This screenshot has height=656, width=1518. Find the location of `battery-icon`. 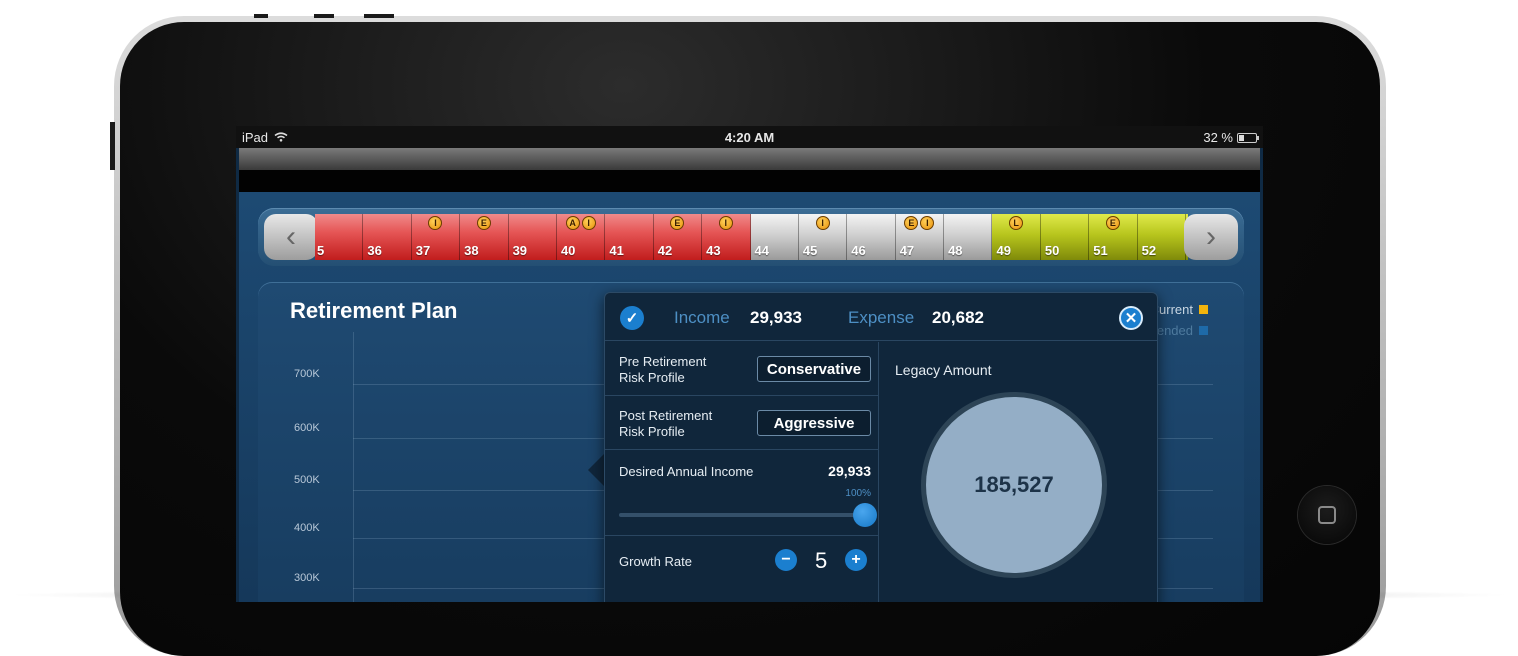

battery-icon is located at coordinates (1248, 137).